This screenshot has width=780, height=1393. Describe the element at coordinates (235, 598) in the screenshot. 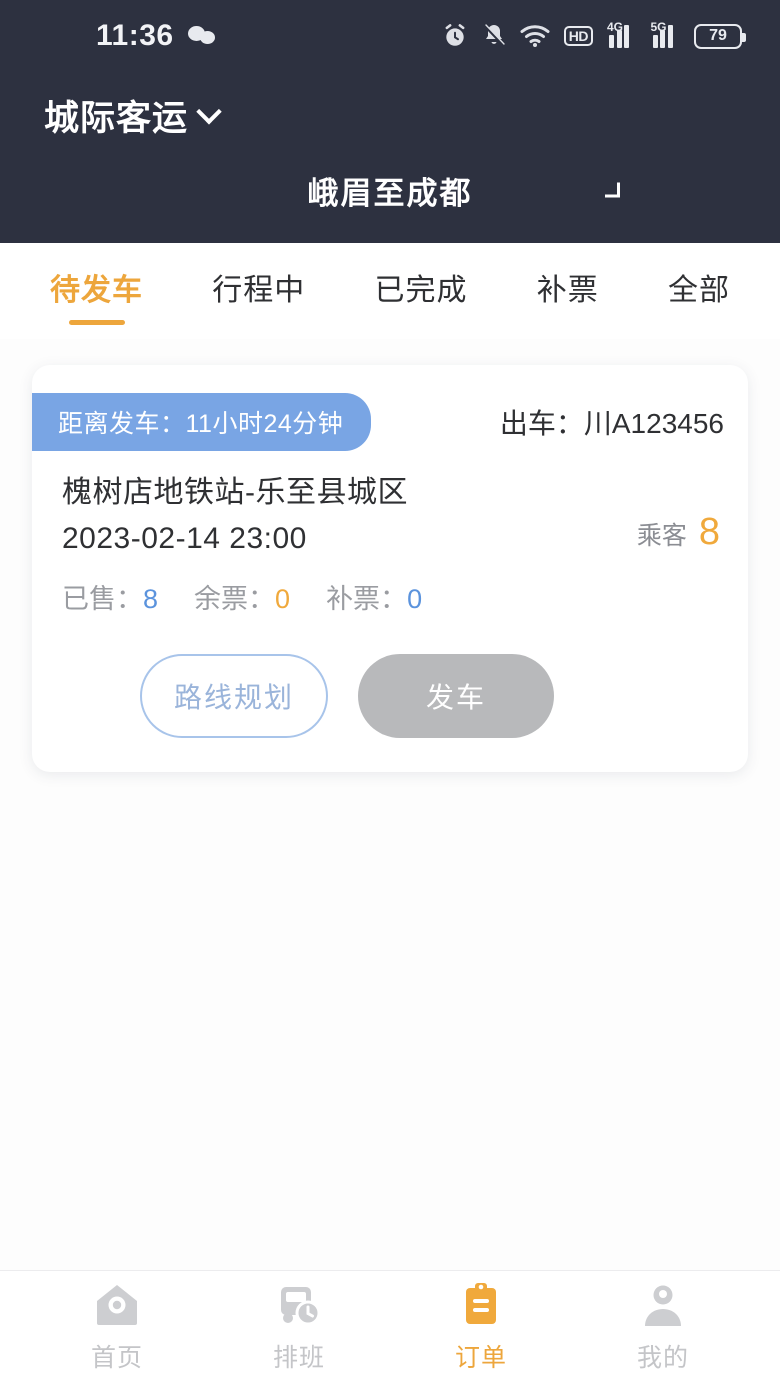

I see `stat-remaining-label: 余票：` at that location.